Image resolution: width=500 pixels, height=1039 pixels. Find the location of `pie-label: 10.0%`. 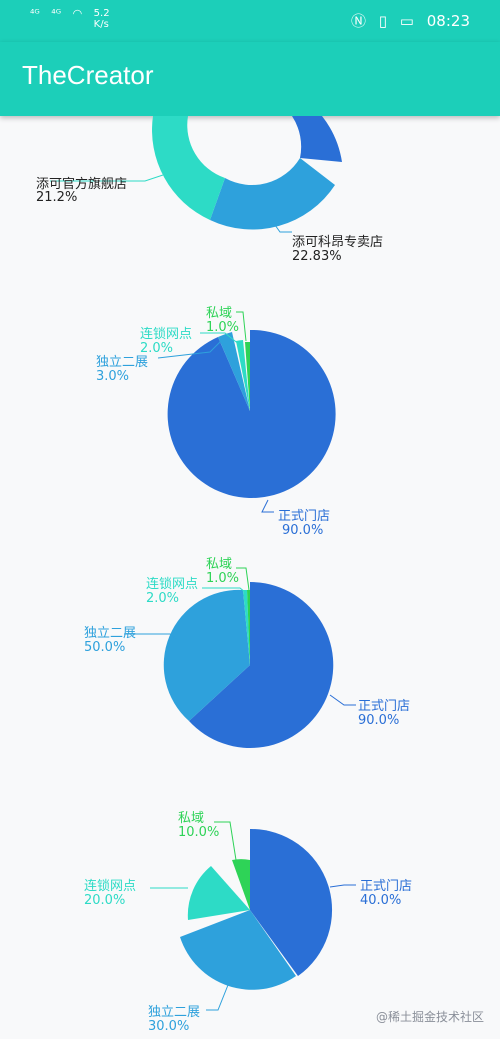

pie-label: 10.0% is located at coordinates (198, 832).